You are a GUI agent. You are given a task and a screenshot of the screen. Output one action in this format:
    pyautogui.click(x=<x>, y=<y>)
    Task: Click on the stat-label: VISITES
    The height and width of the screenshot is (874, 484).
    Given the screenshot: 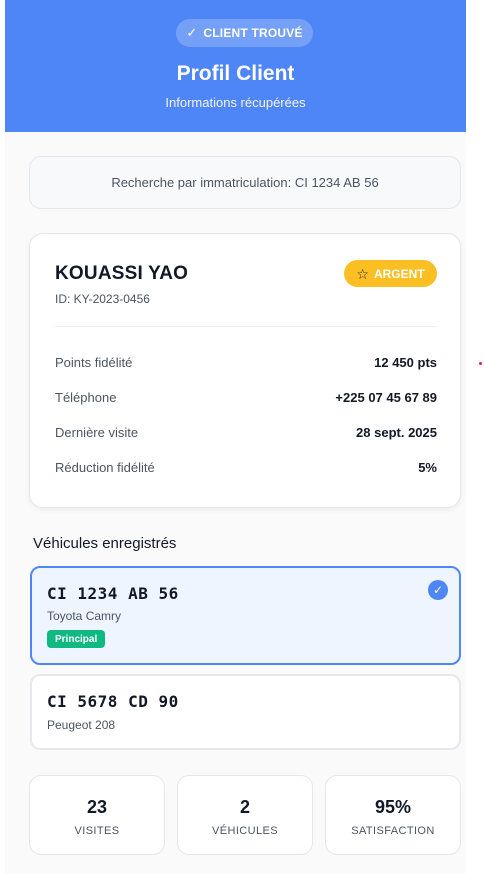 What is the action you would take?
    pyautogui.click(x=97, y=831)
    